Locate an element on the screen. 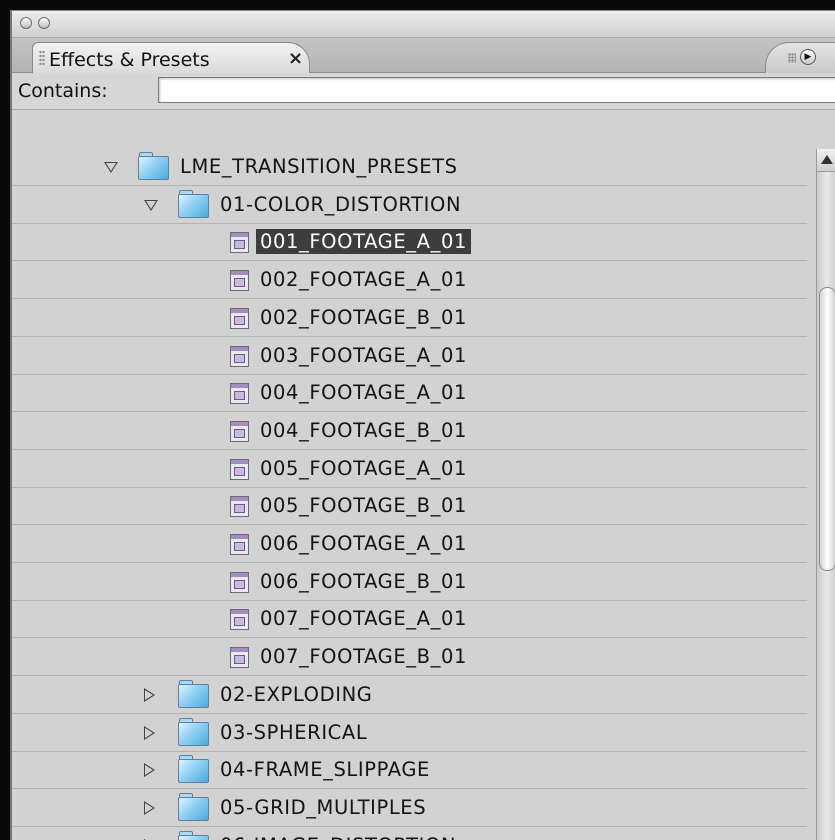 The image size is (835, 840). tree-folder-row: 05-GRID_MULTIPLES is located at coordinates (409, 808).